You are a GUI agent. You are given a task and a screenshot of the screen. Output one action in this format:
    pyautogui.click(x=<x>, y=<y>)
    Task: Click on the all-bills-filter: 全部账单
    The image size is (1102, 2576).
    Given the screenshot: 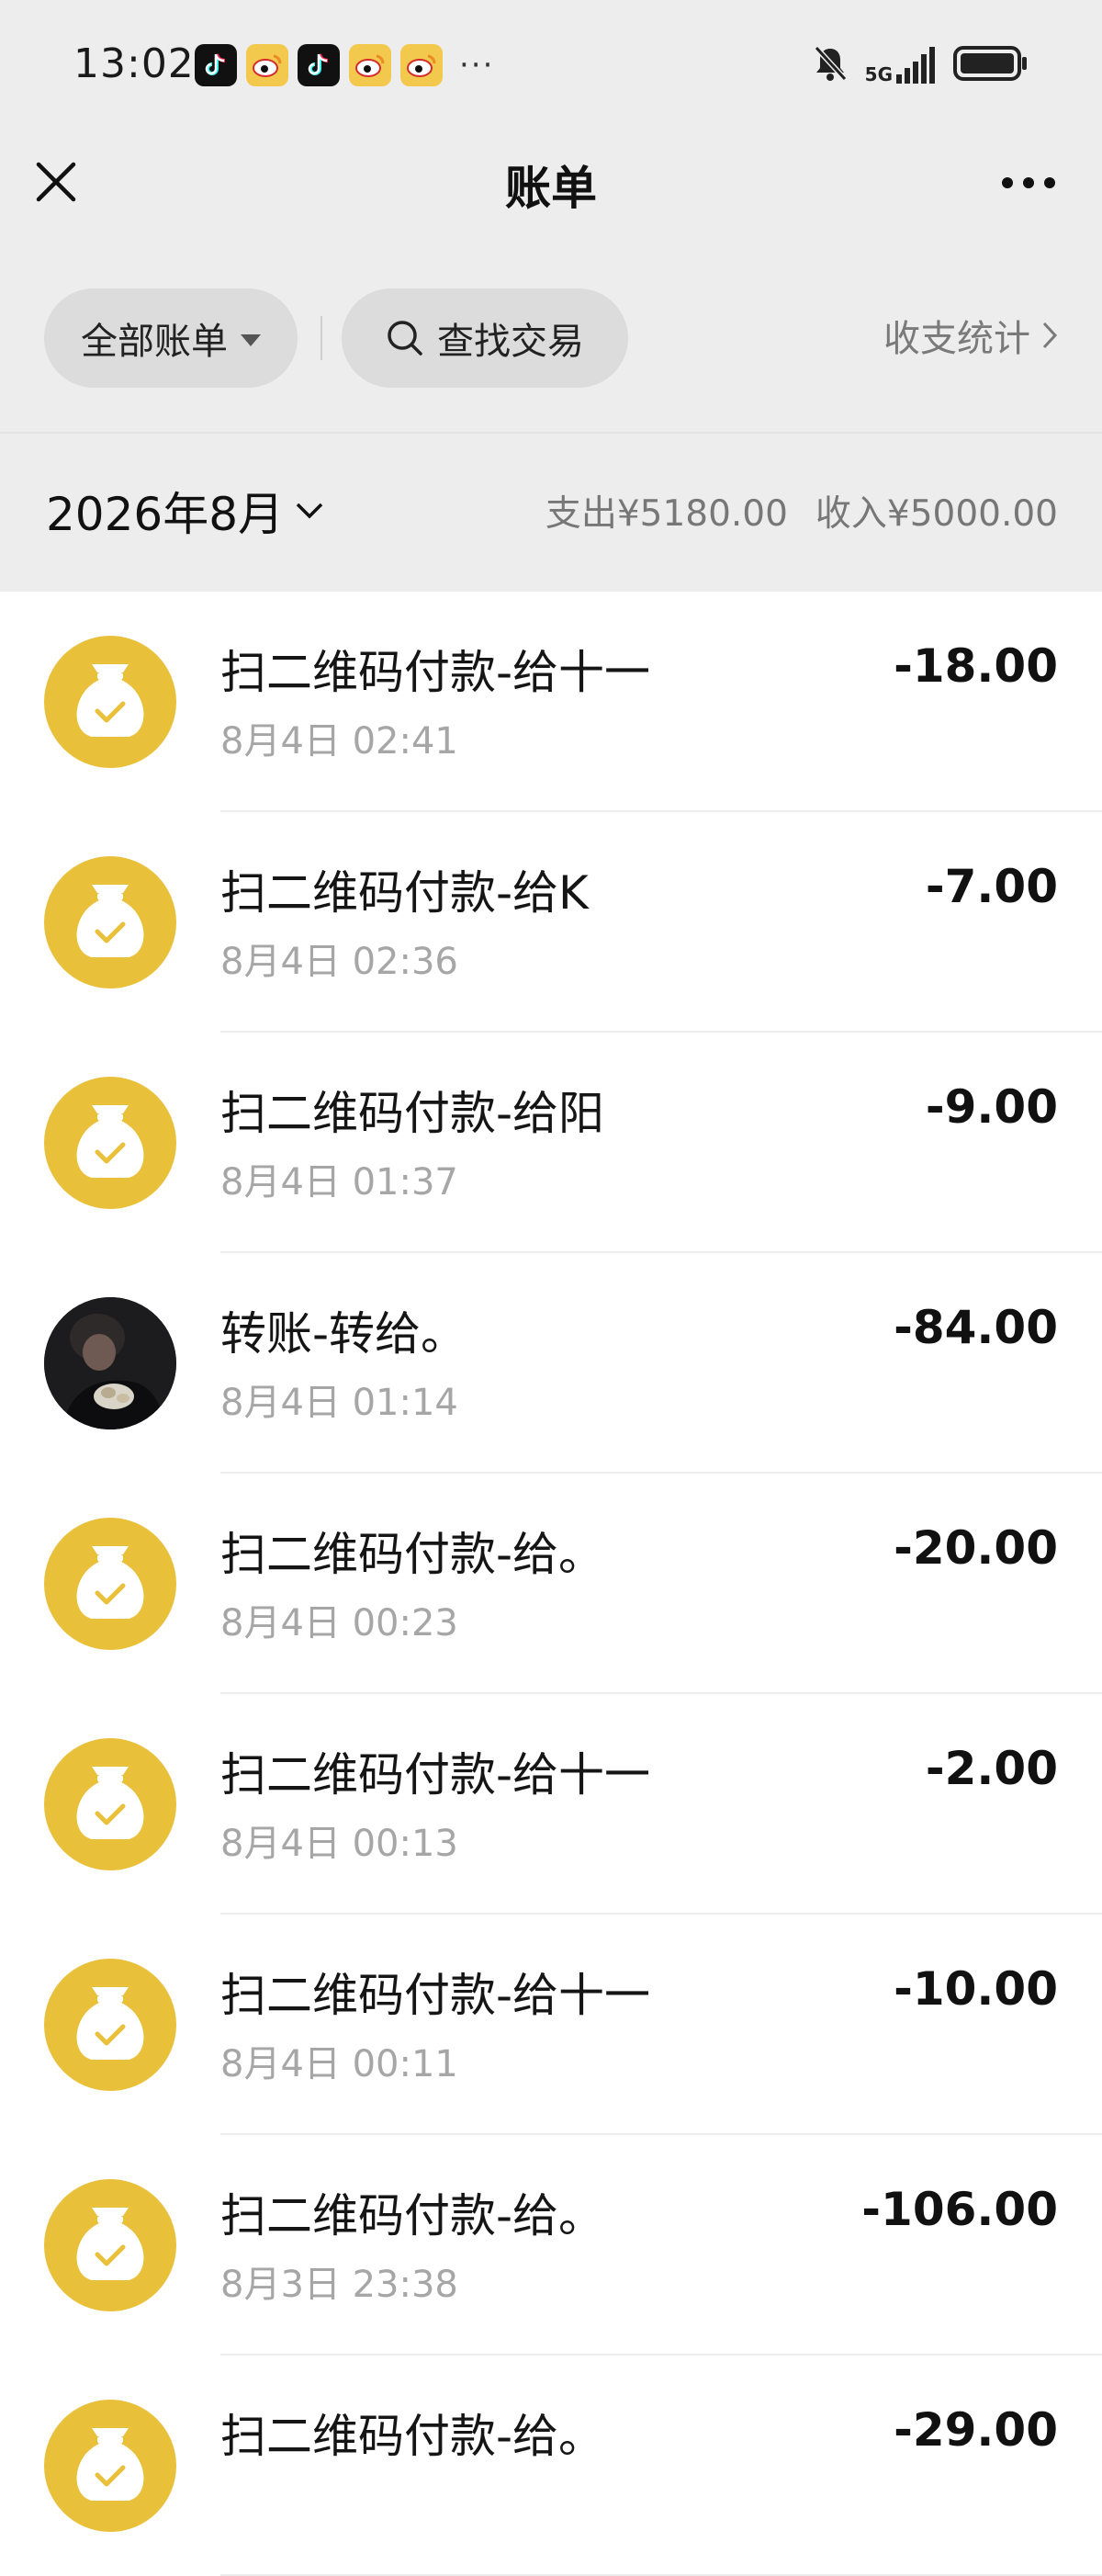 What is the action you would take?
    pyautogui.click(x=171, y=338)
    